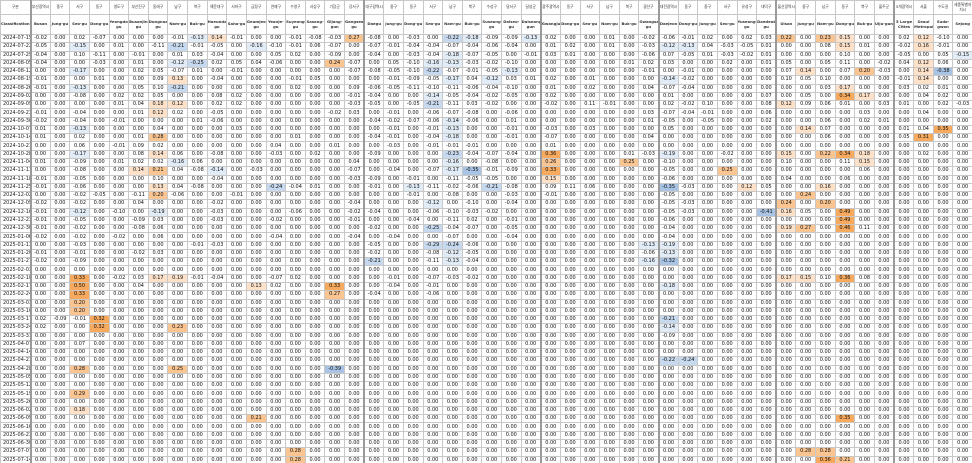  Describe the element at coordinates (433, 7) in the screenshot. I see `column-header-korean: 서구` at that location.